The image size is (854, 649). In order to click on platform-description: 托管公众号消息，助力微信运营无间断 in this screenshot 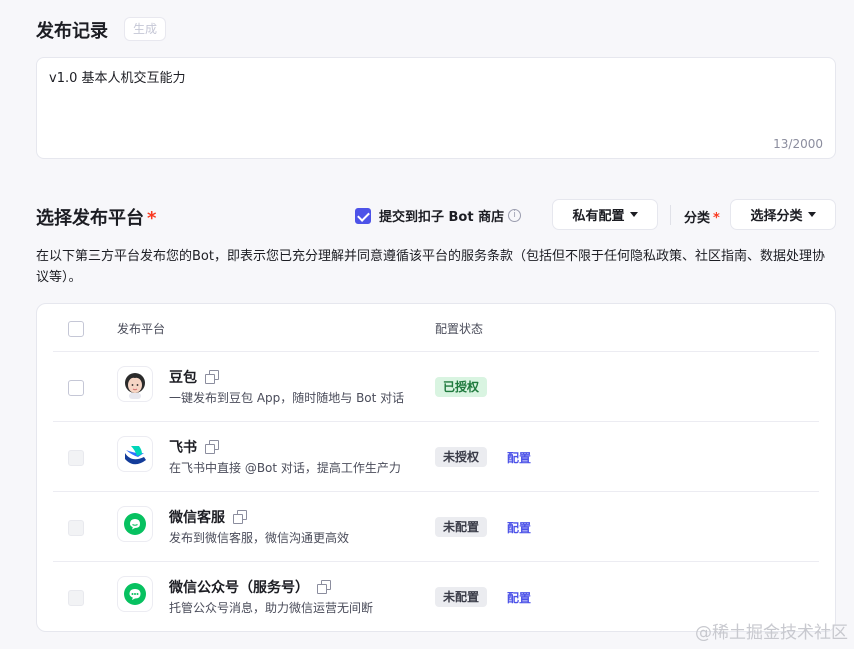, I will do `click(271, 608)`.